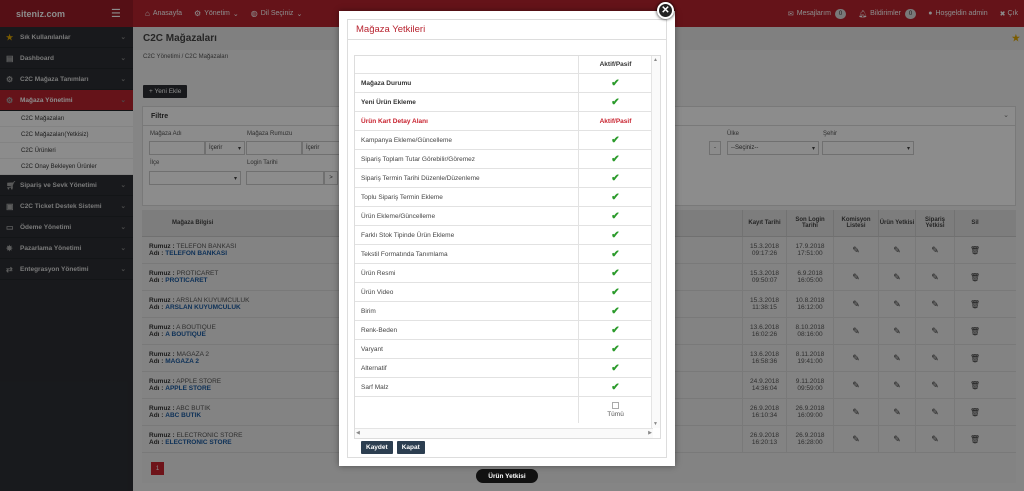 This screenshot has width=1024, height=491. What do you see at coordinates (467, 254) in the screenshot?
I see `permission-label: Tekstil Formatında Tanımlama` at bounding box center [467, 254].